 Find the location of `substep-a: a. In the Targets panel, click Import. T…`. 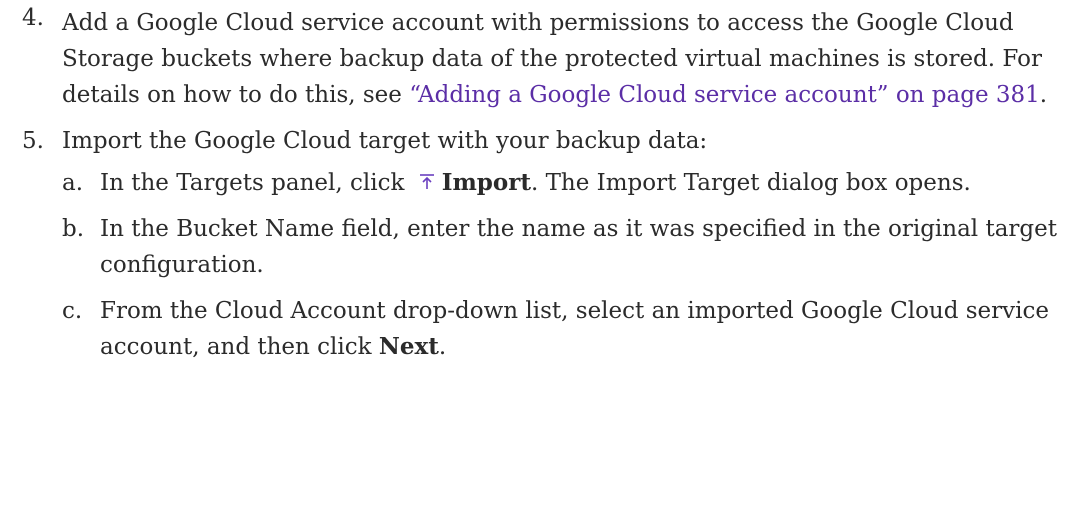

substep-a: a. In the Targets panel, click Import. T… is located at coordinates (572, 183).